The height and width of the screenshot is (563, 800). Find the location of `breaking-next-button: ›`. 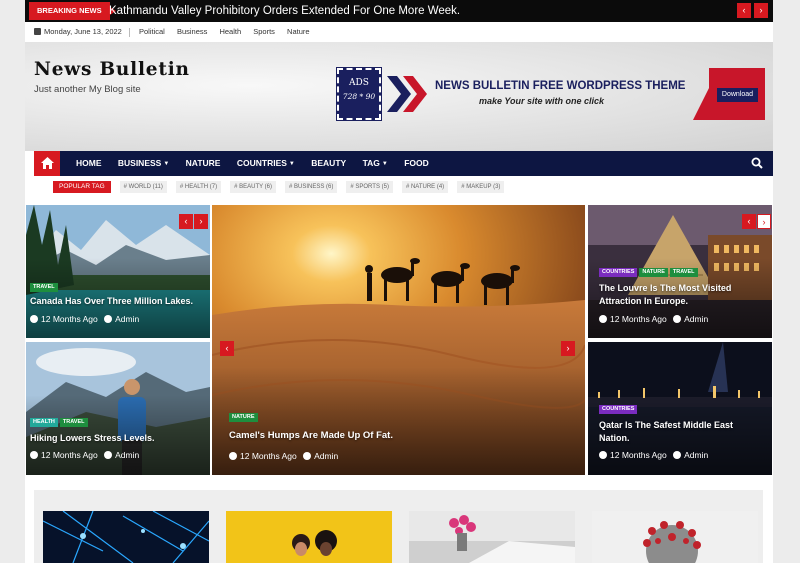

breaking-next-button: › is located at coordinates (761, 10).